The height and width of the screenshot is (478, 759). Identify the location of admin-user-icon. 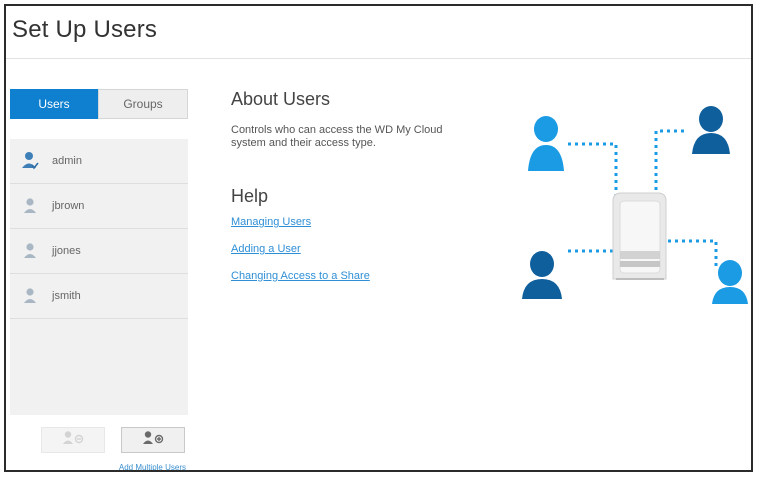
(30, 161).